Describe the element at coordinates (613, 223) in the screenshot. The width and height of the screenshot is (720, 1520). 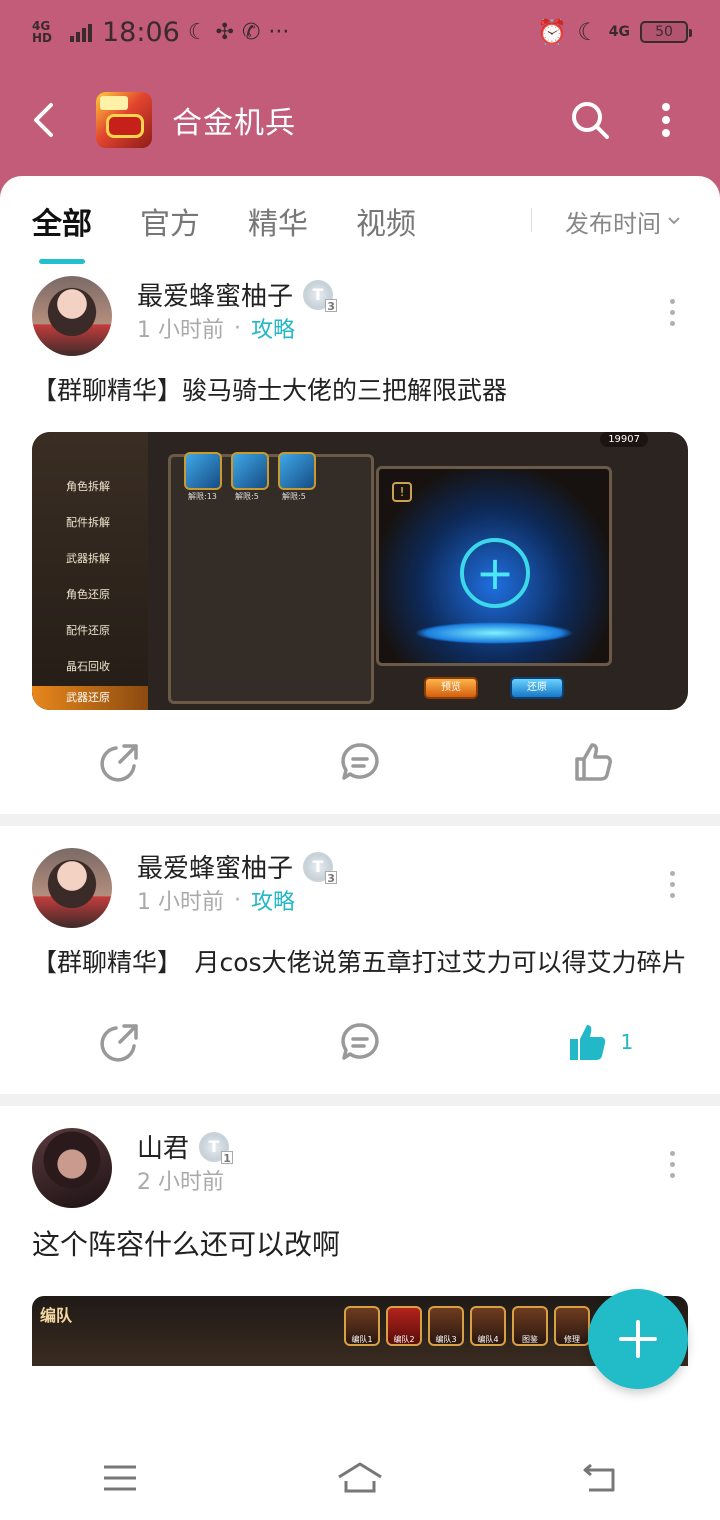
I see `sort-label: 发布时间` at that location.